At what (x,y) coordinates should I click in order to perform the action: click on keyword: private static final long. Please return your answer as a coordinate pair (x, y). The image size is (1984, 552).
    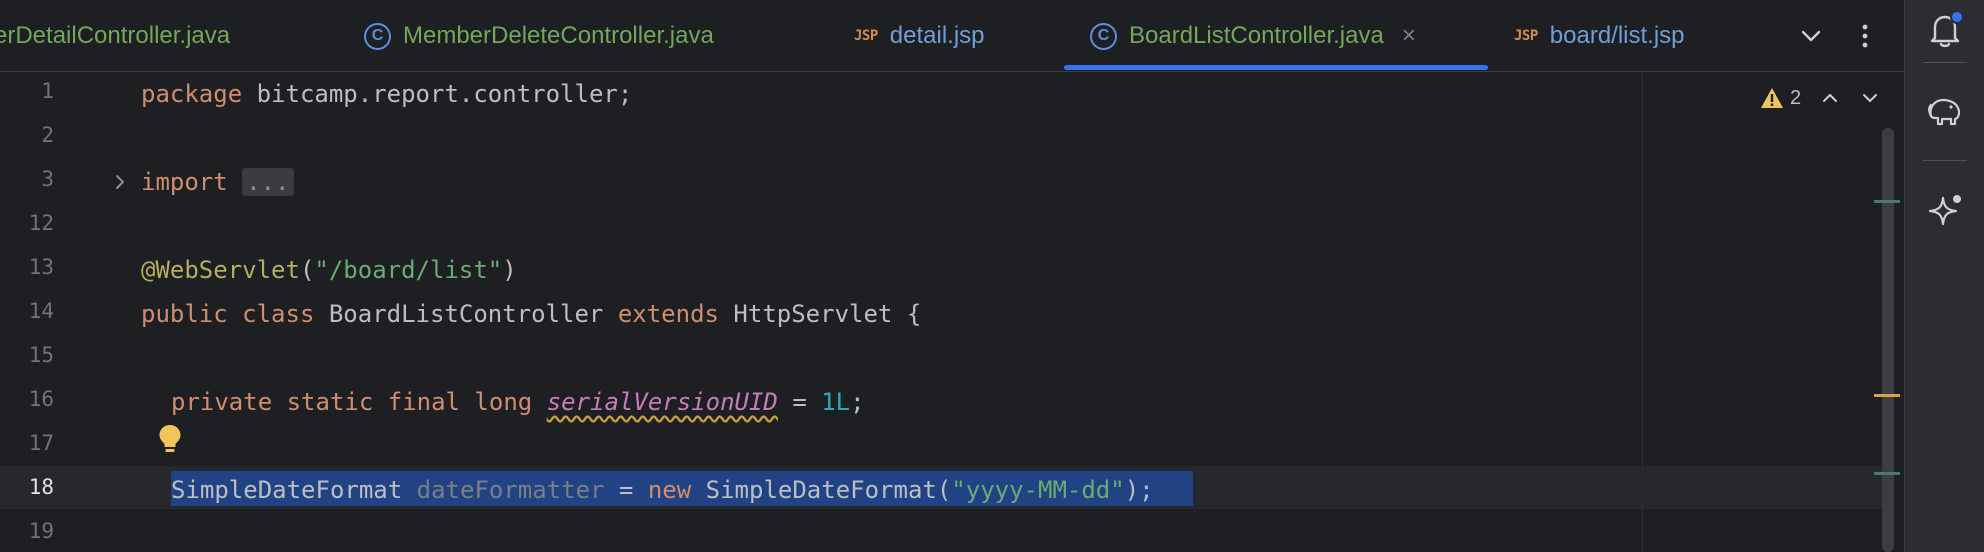
    Looking at the image, I should click on (352, 402).